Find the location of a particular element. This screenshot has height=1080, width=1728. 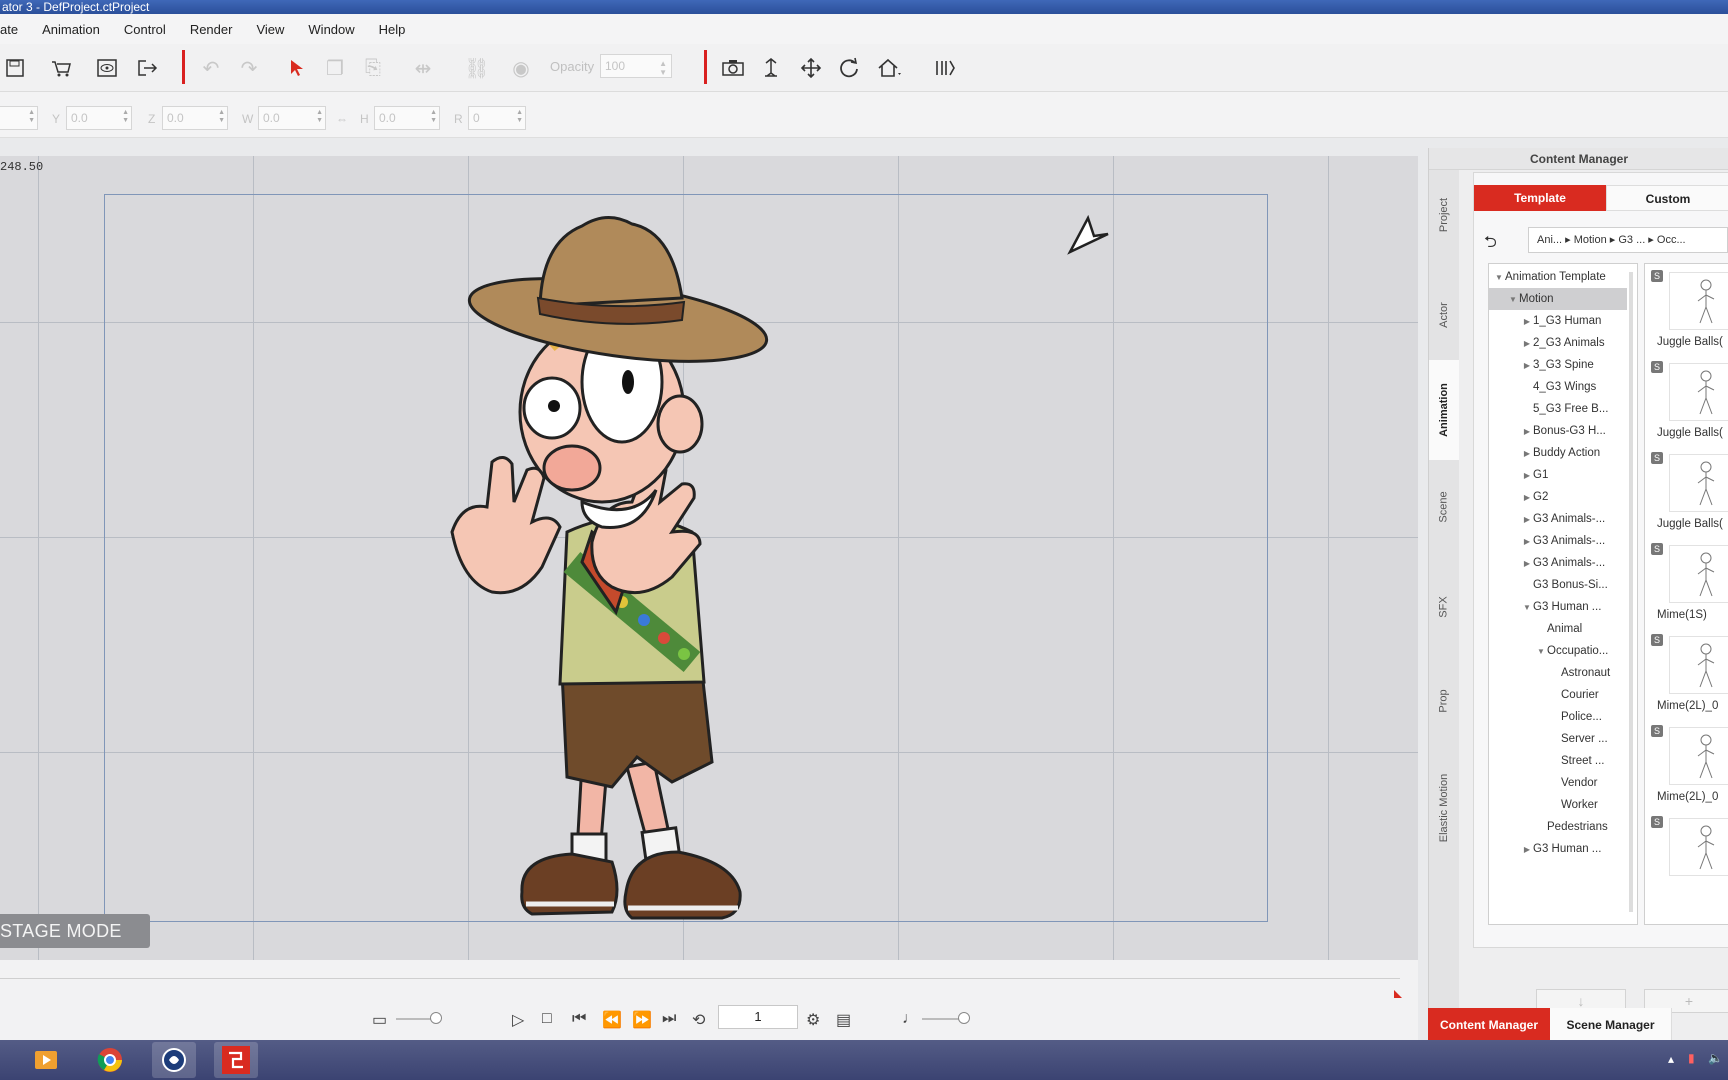

tree-item: ▼ Motion is located at coordinates (1558, 299).